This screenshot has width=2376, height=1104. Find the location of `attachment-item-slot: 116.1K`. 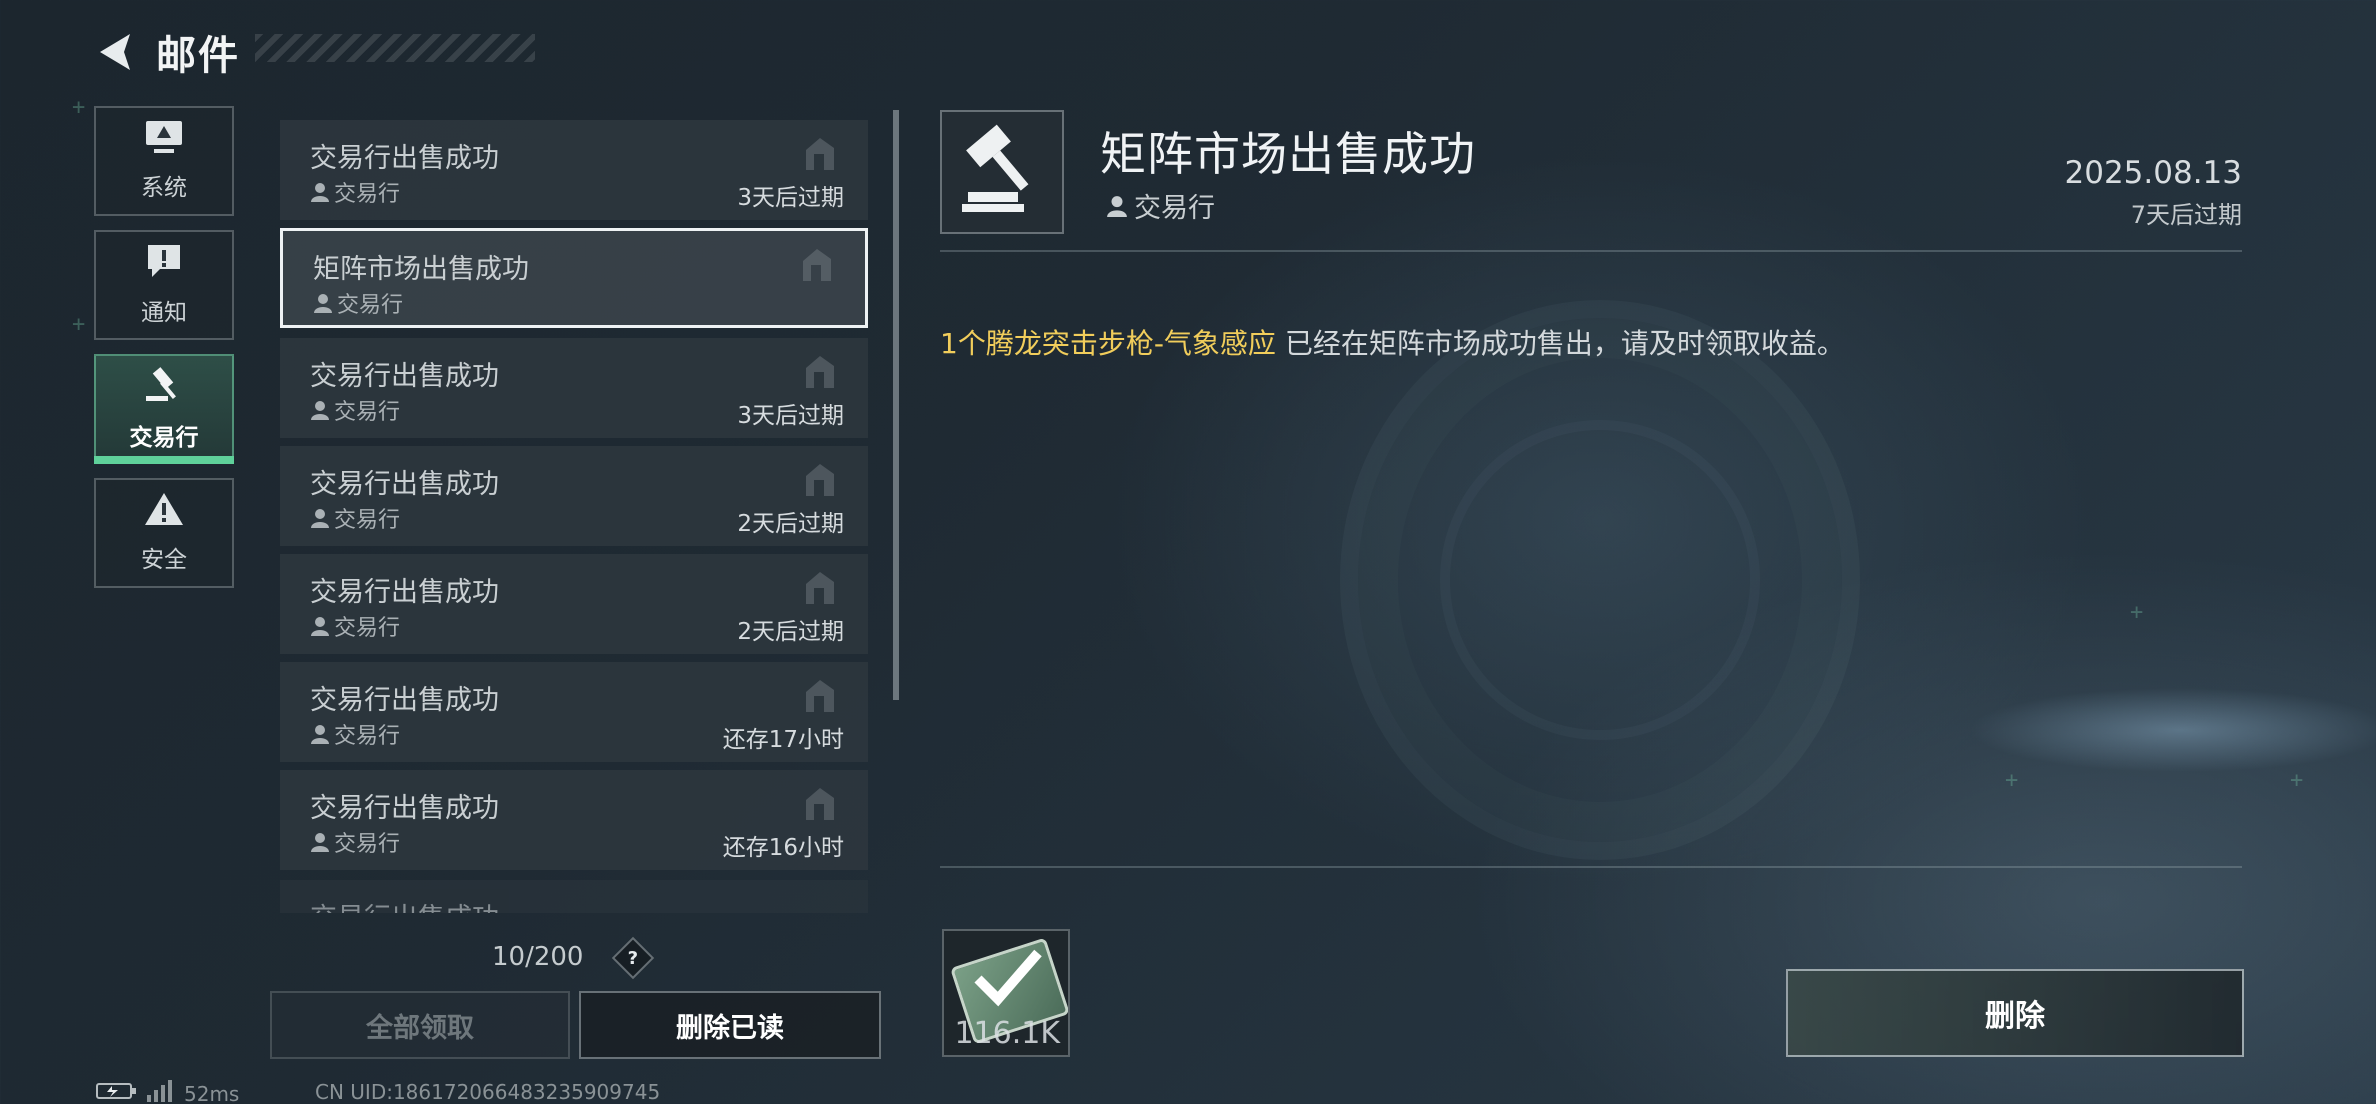

attachment-item-slot: 116.1K is located at coordinates (1006, 993).